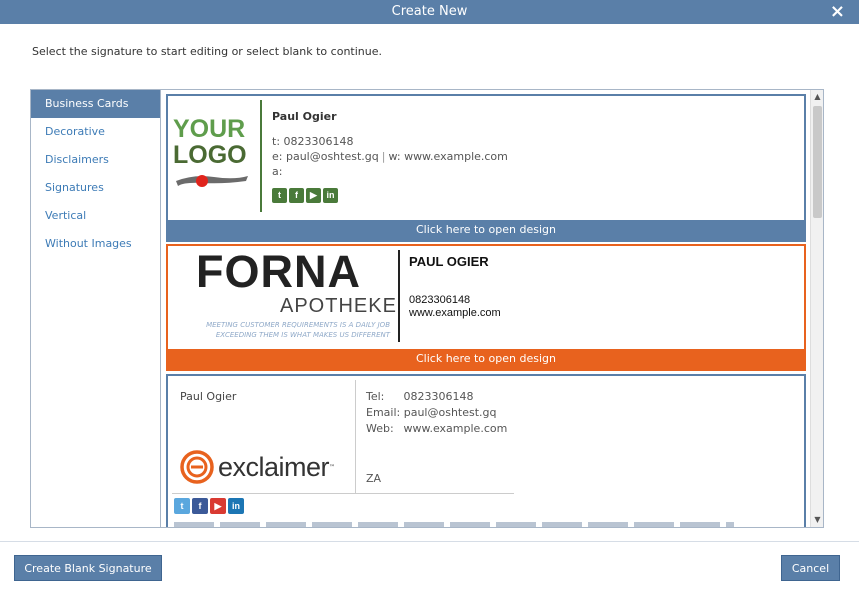 This screenshot has height=597, width=859. Describe the element at coordinates (332, 467) in the screenshot. I see `trademark-symbol: ™` at that location.